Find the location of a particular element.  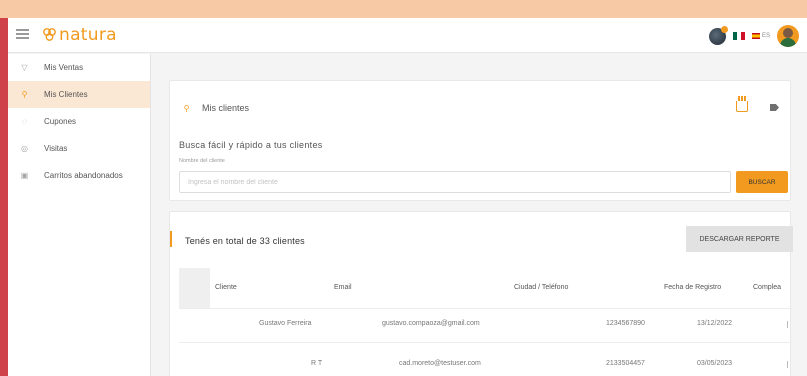

cell-email: gustavo.compaoza@gmail.com is located at coordinates (431, 323).